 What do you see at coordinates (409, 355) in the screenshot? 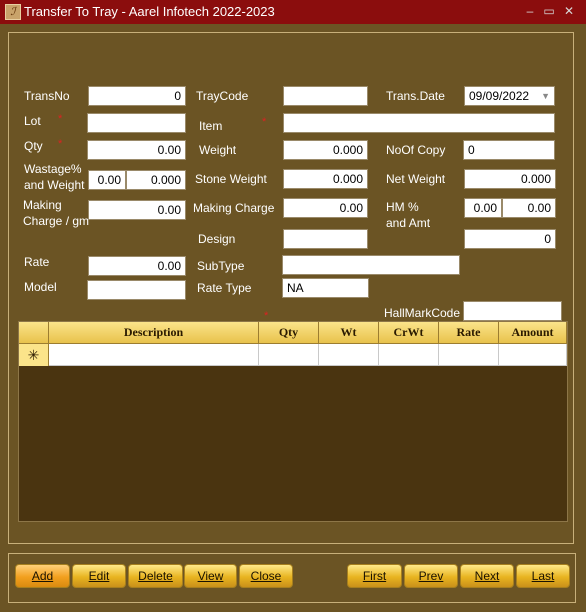
I see `grid-cell-crwt` at bounding box center [409, 355].